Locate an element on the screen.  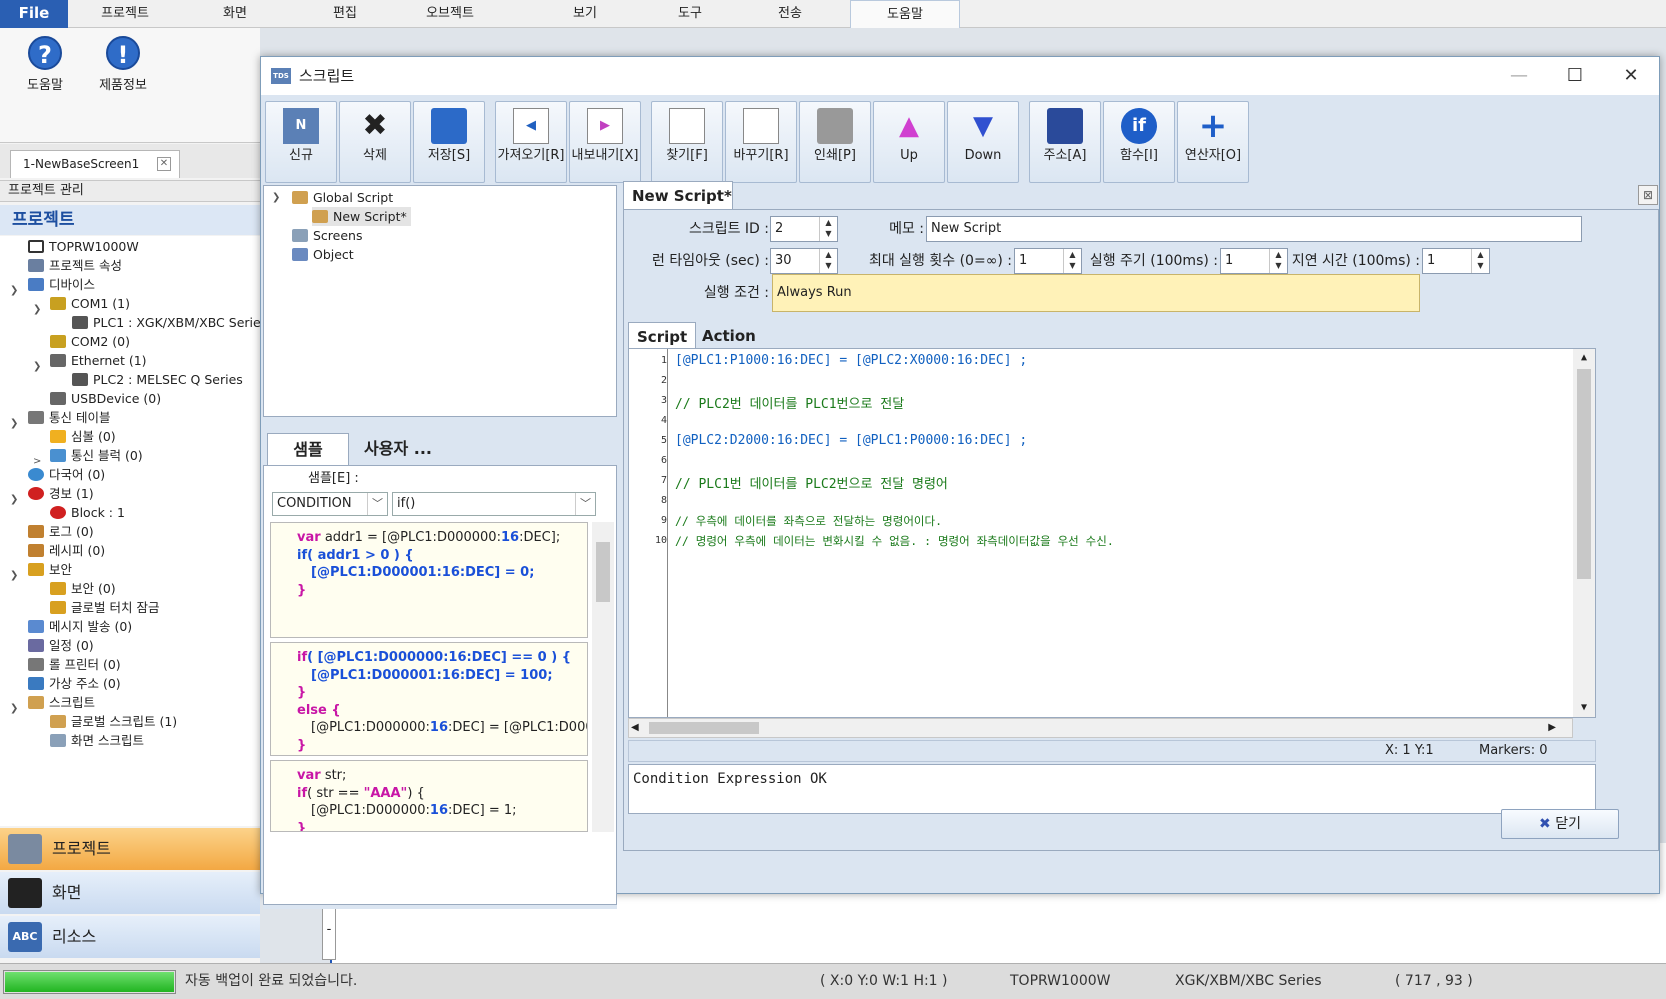
tree-item-message: 메시지 발송 (0) is located at coordinates (80, 626).